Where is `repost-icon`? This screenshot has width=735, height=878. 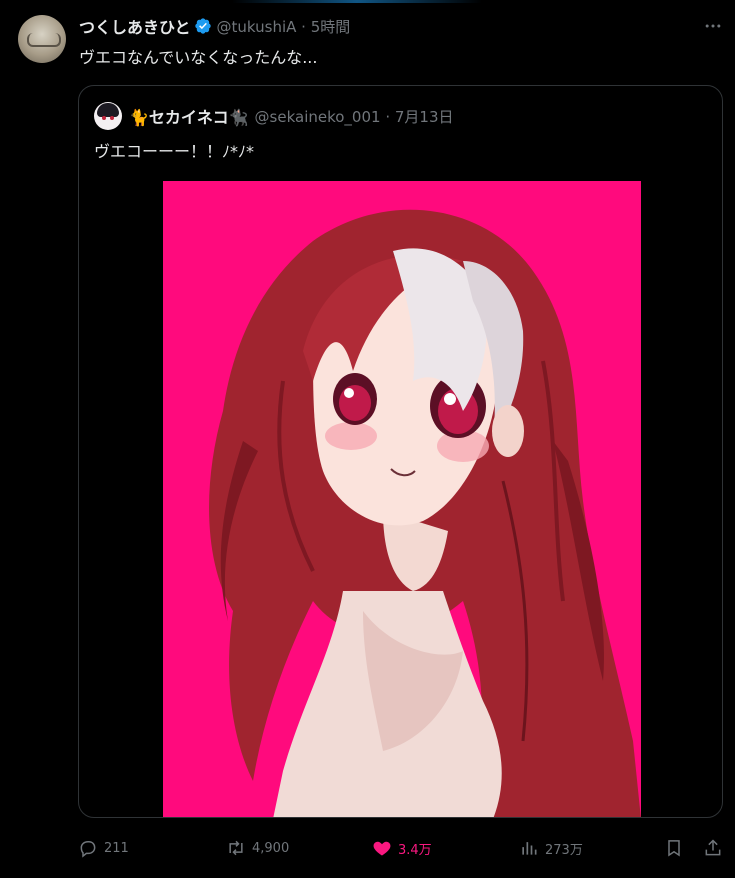
repost-icon is located at coordinates (236, 848).